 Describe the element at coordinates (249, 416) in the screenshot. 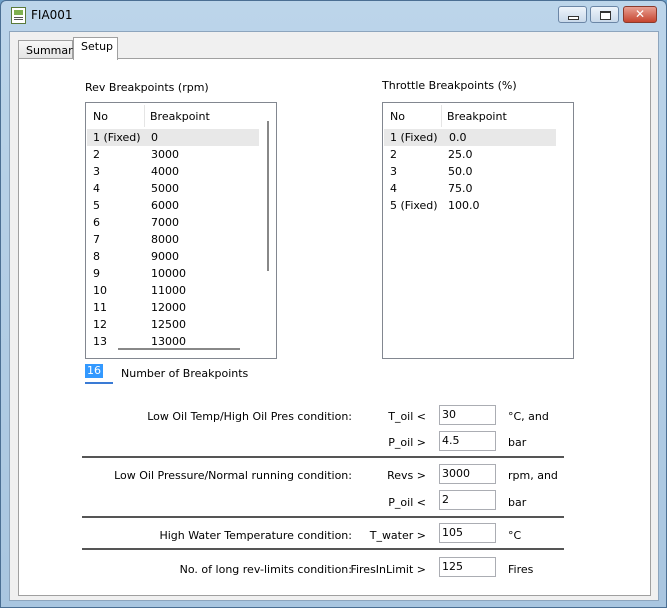

I see `low-oil-temp-condition-label: Low Oil Temp/High Oil Pres condition:` at that location.